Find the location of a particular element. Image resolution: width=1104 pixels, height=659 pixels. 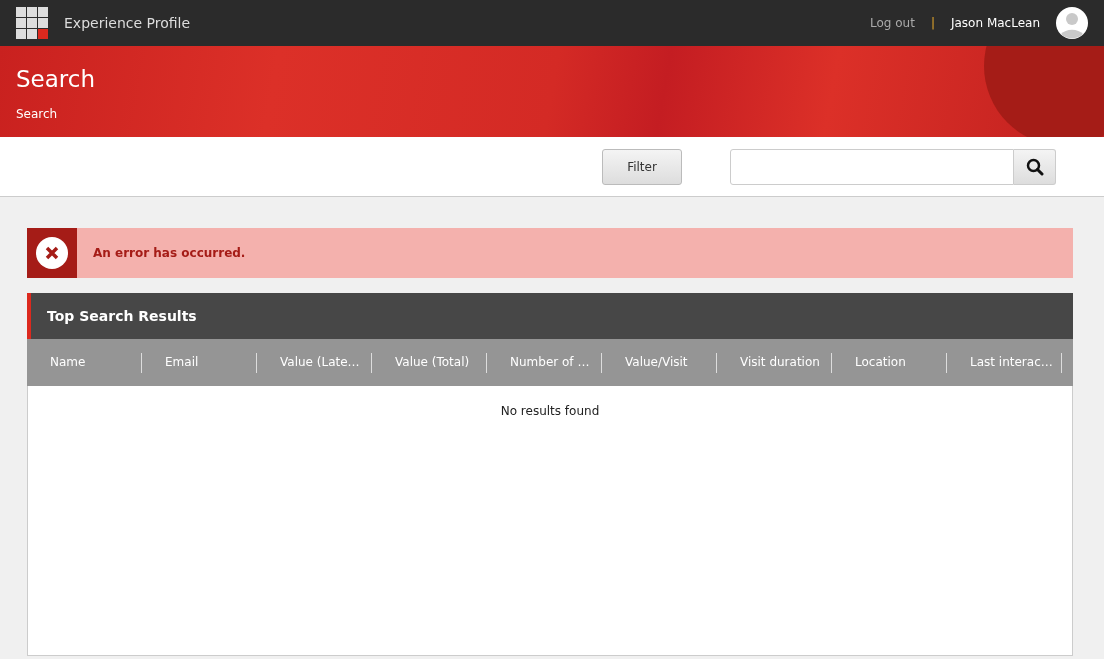

search-button is located at coordinates (1035, 166).